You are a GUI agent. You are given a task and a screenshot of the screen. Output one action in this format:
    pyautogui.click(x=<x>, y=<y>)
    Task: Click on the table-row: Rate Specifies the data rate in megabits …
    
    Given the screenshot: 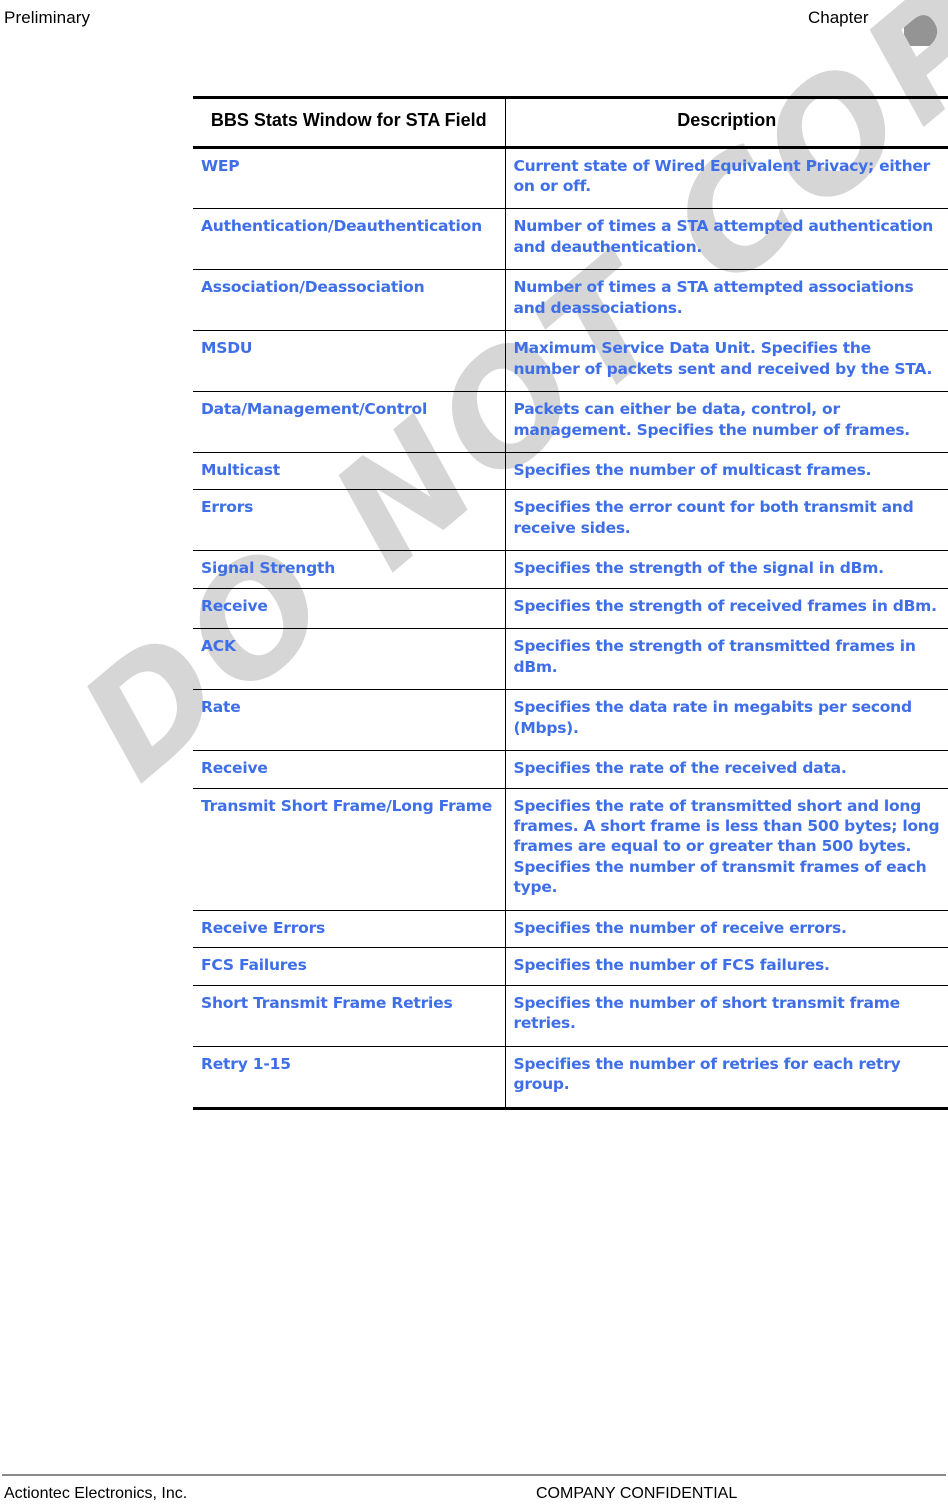 What is the action you would take?
    pyautogui.click(x=570, y=720)
    